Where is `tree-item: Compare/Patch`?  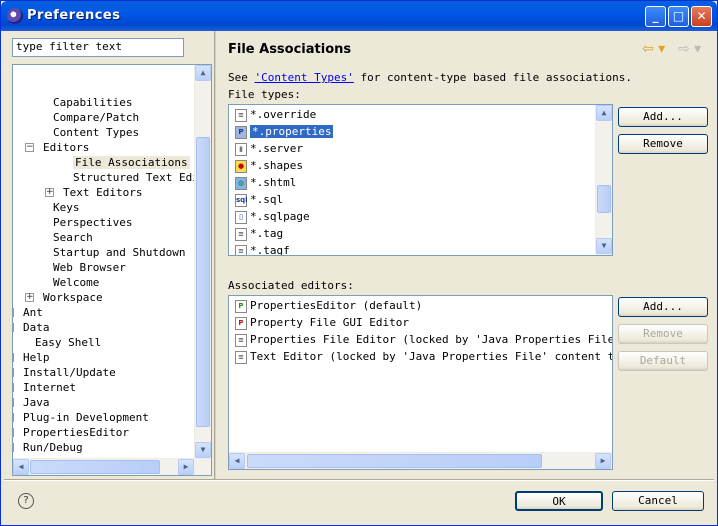 tree-item: Compare/Patch is located at coordinates (96, 117).